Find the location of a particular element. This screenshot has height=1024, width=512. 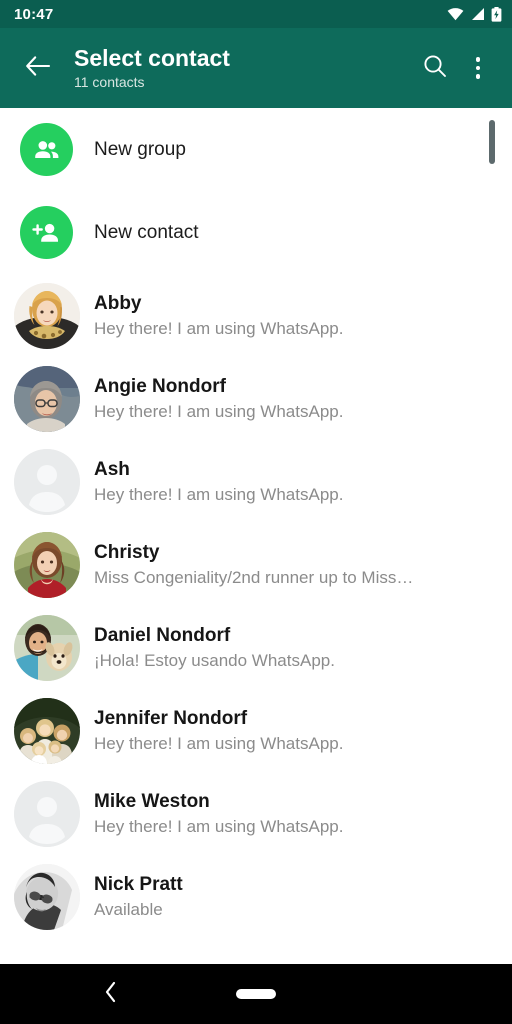

new-group-label: New group is located at coordinates (140, 149).